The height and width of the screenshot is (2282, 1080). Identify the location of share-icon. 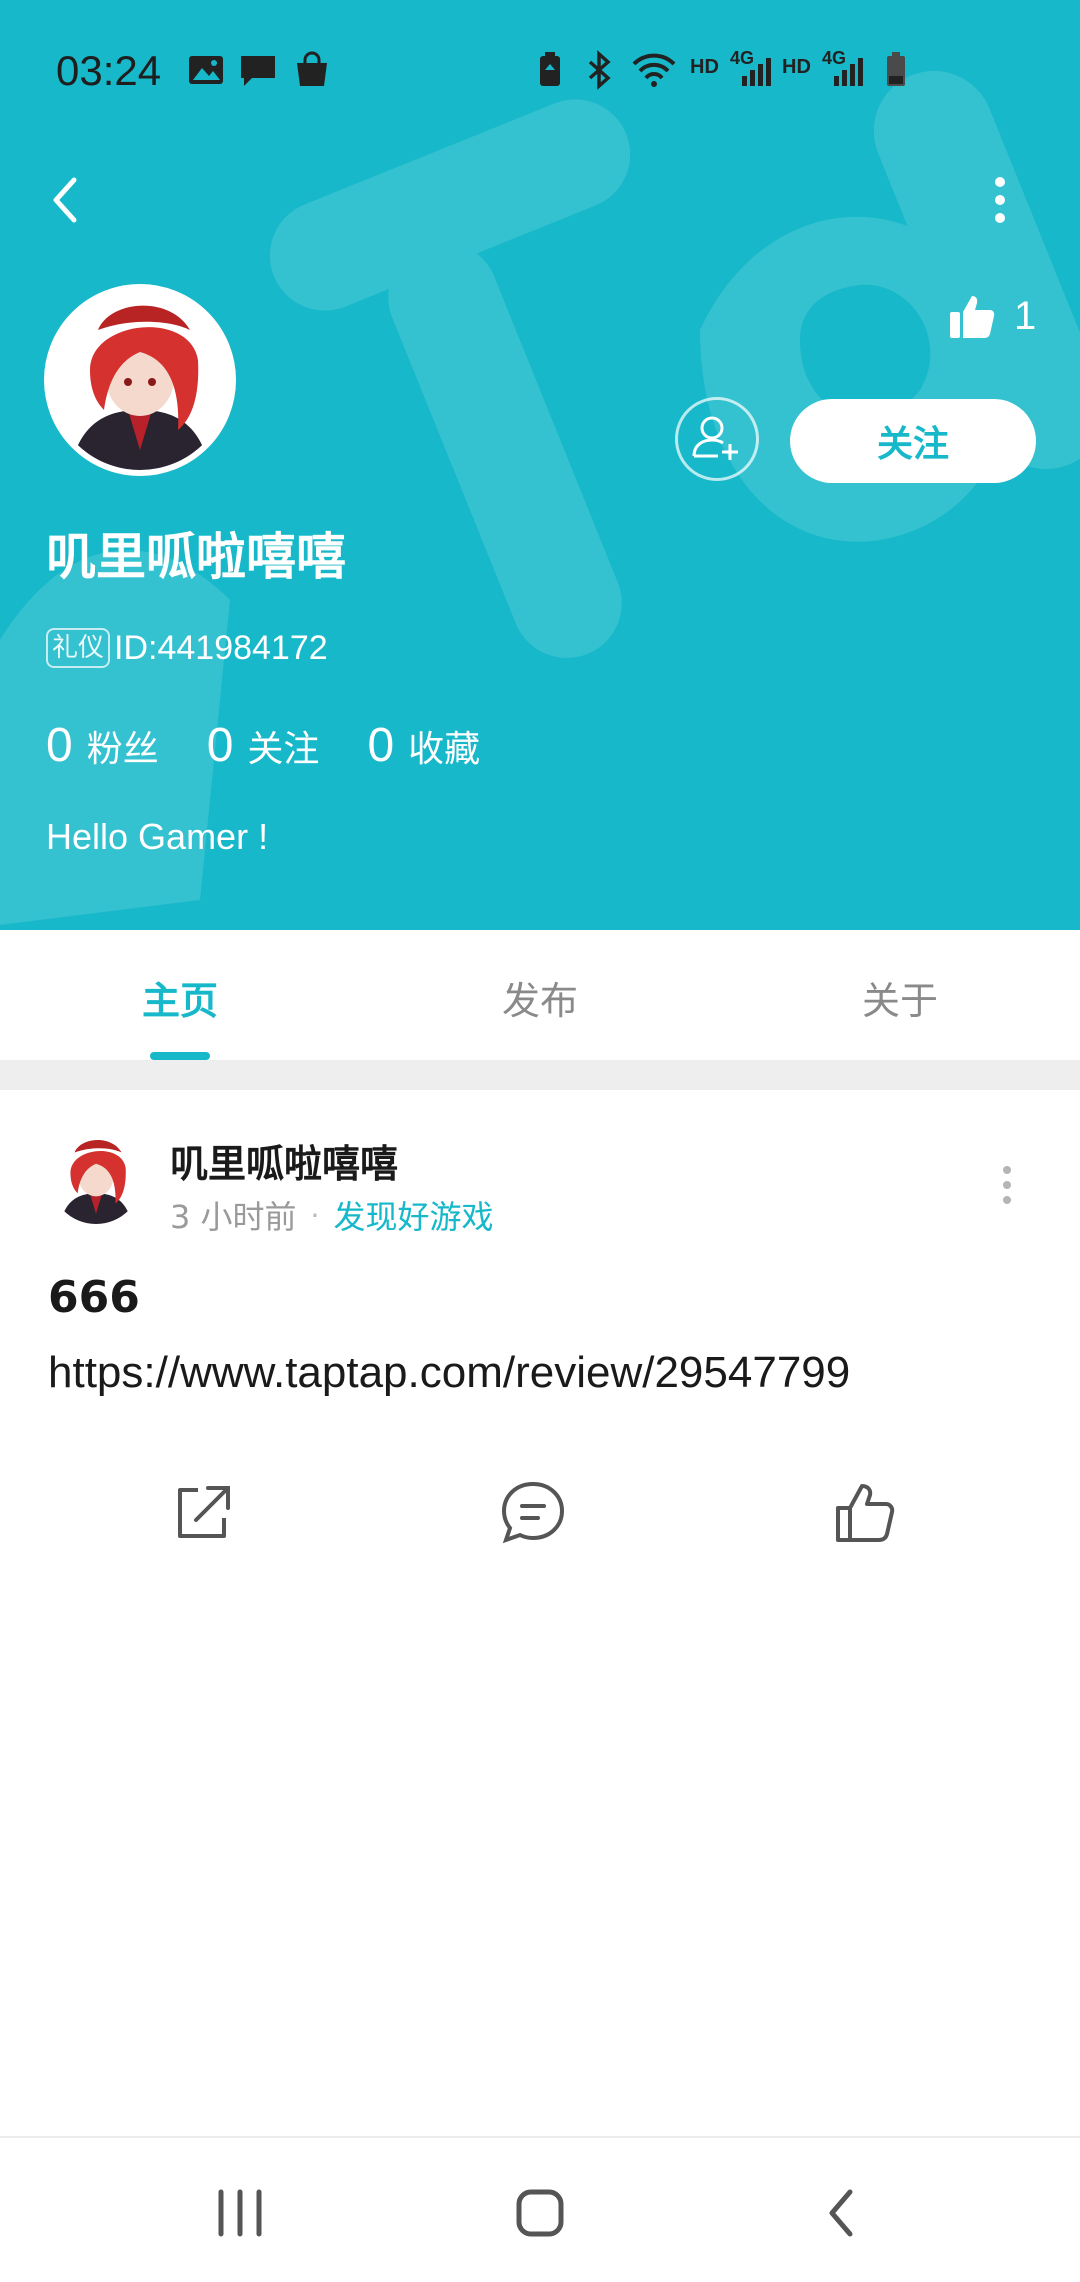
(203, 1513).